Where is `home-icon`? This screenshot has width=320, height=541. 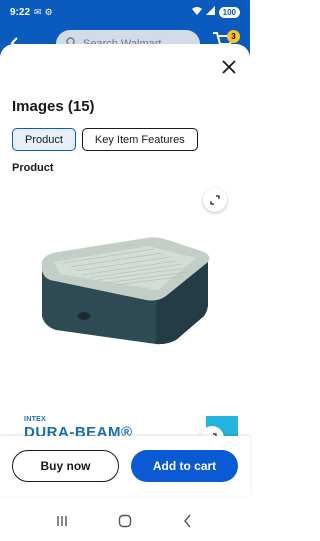
home-icon is located at coordinates (125, 521).